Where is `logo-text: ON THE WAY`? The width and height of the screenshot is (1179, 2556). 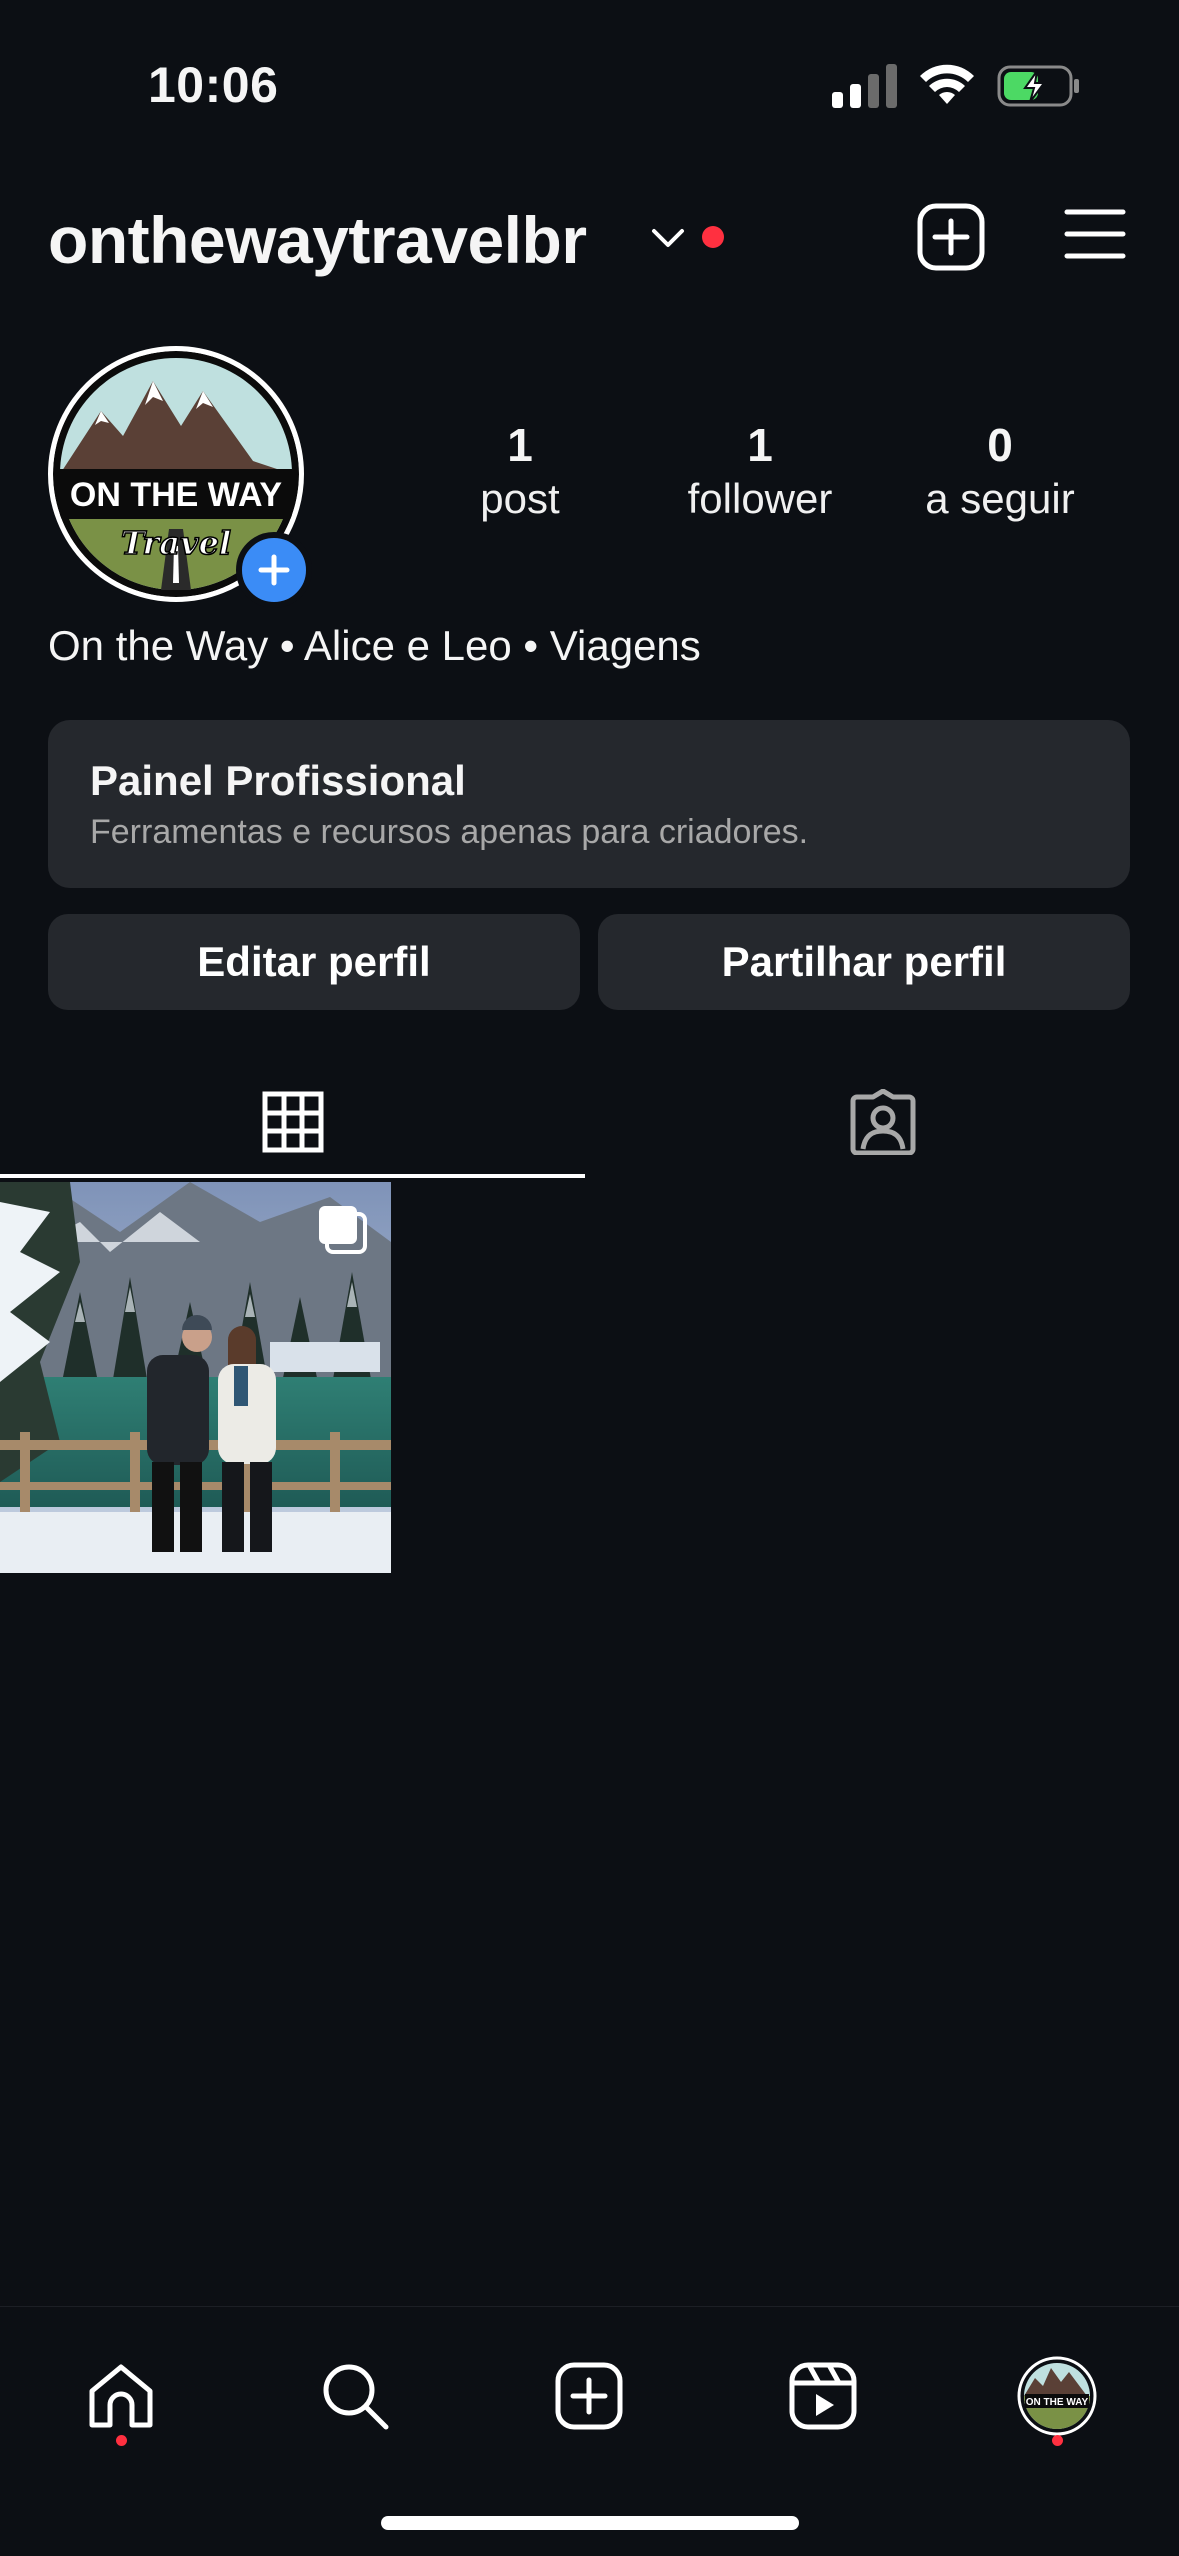
logo-text: ON THE WAY is located at coordinates (176, 495).